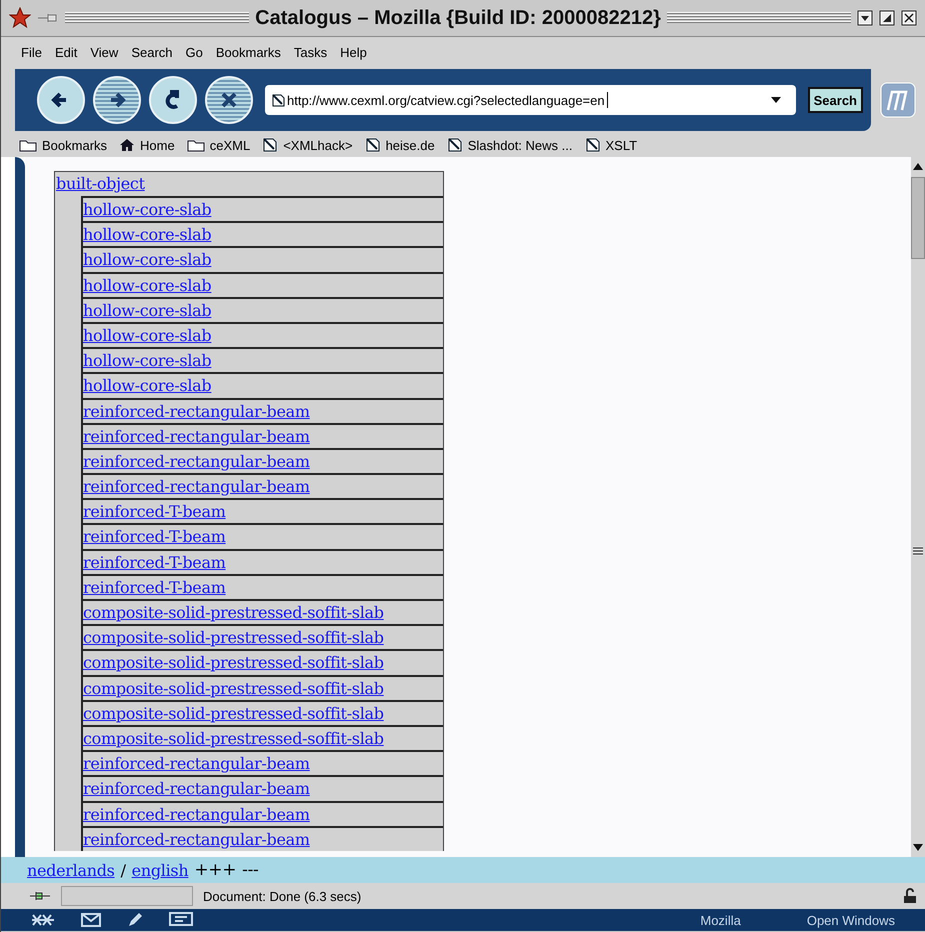 This screenshot has height=932, width=925. I want to click on bookmark-item: <XMLhack>, so click(307, 145).